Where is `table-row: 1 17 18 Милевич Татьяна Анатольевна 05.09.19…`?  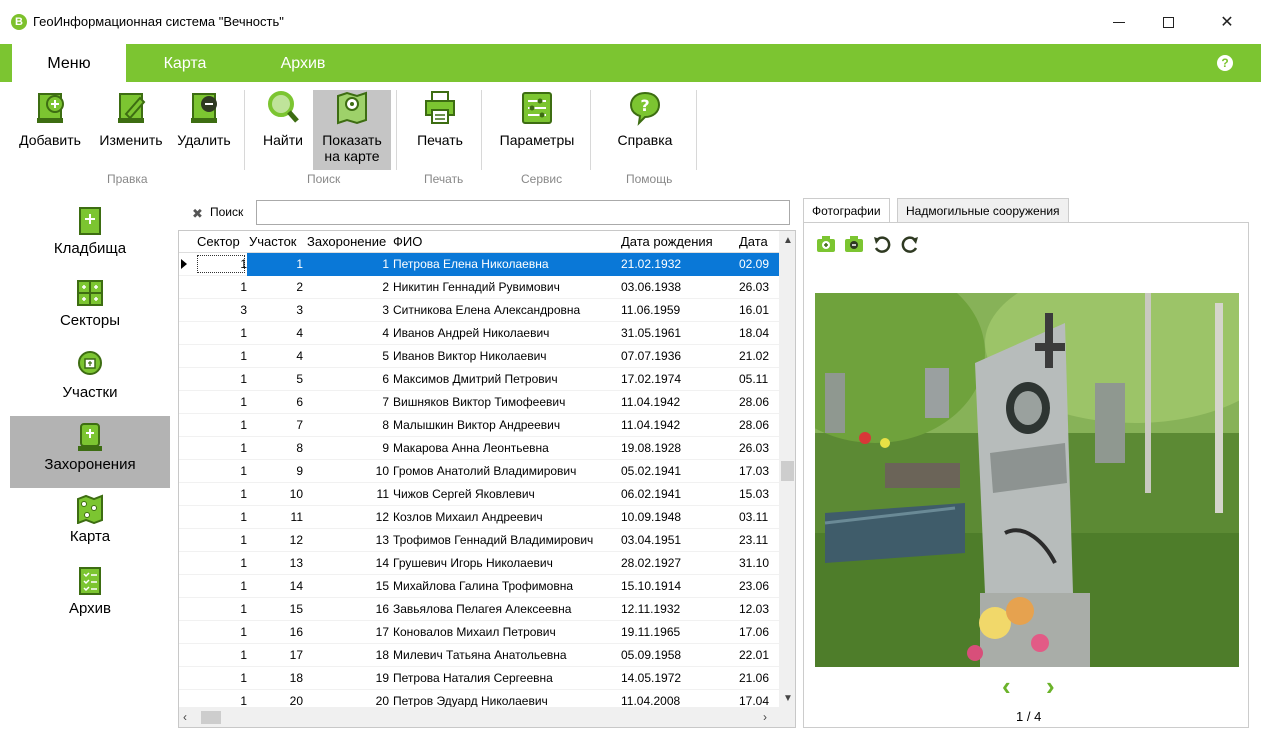 table-row: 1 17 18 Милевич Татьяна Анатольевна 05.09.19… is located at coordinates (479, 655).